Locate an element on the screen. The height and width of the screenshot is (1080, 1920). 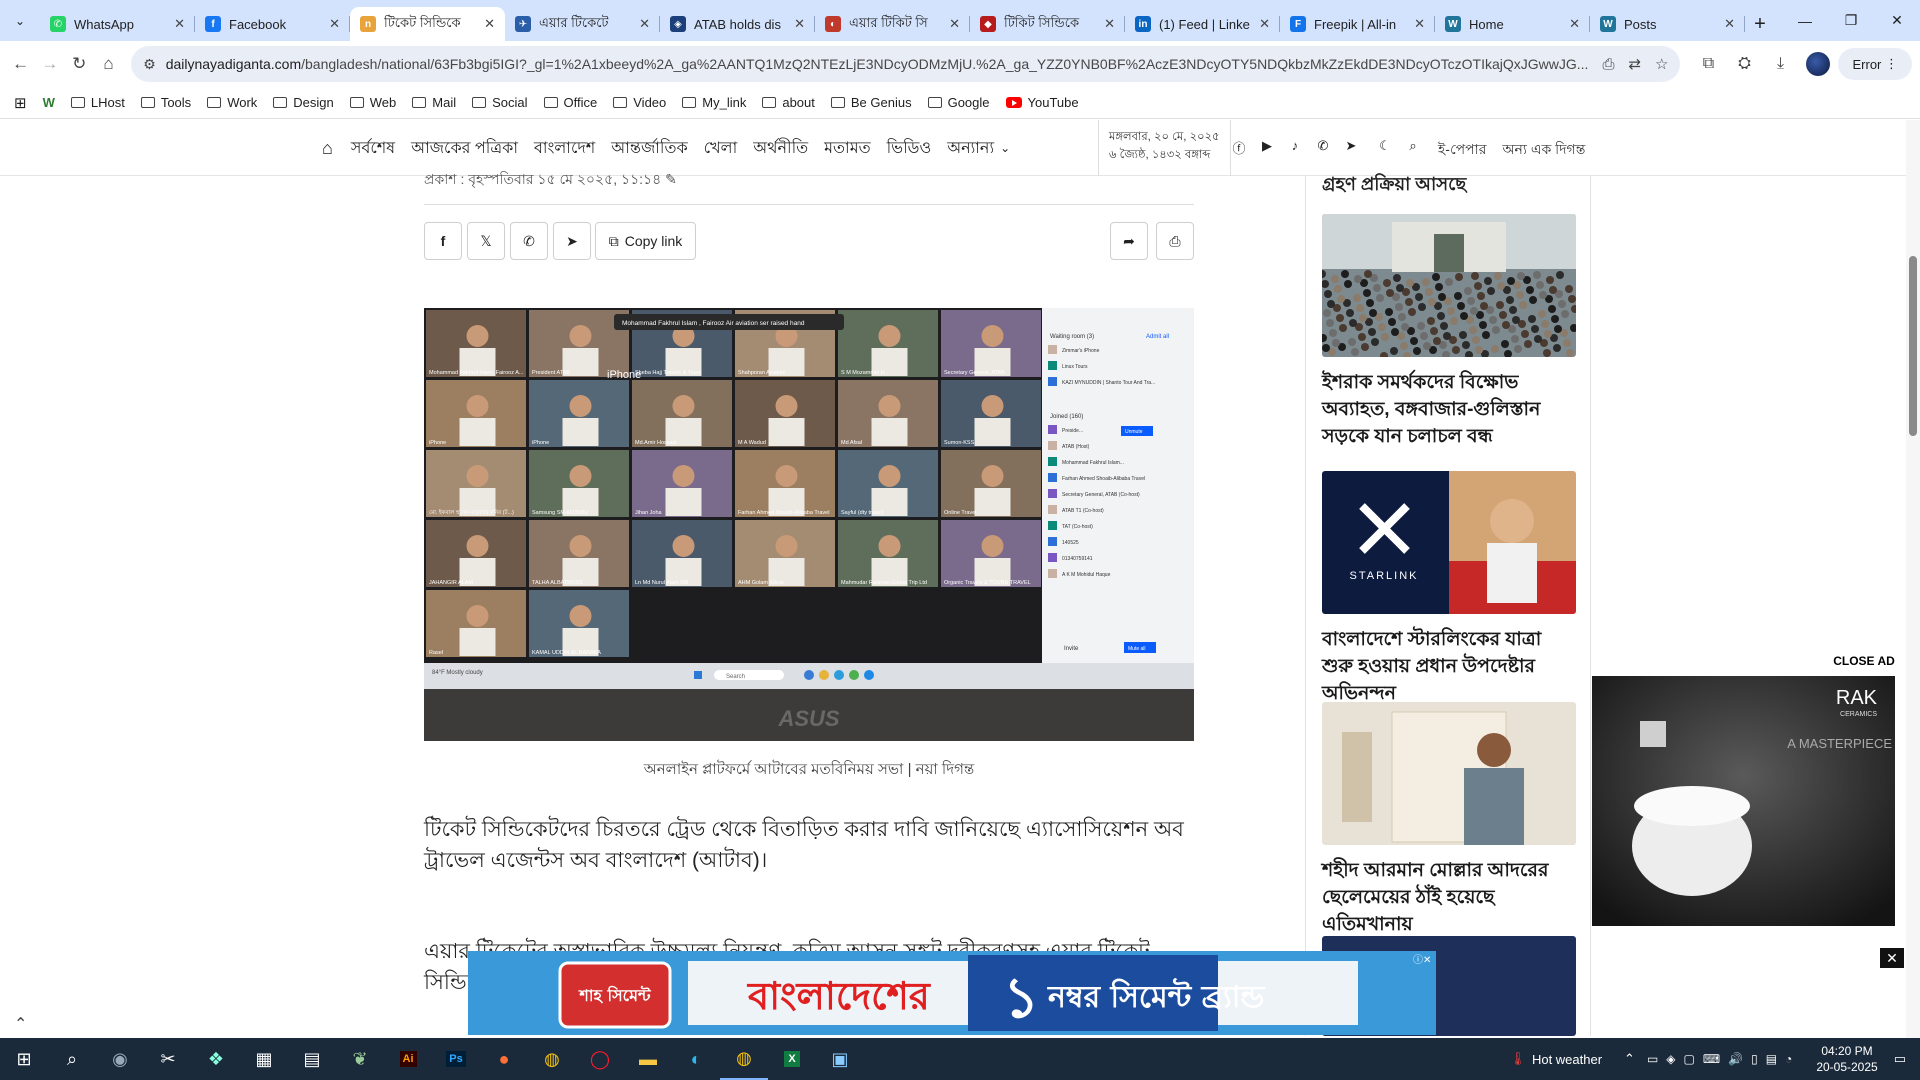
taskbar-search-icon: ⌕ is located at coordinates (72, 1059).